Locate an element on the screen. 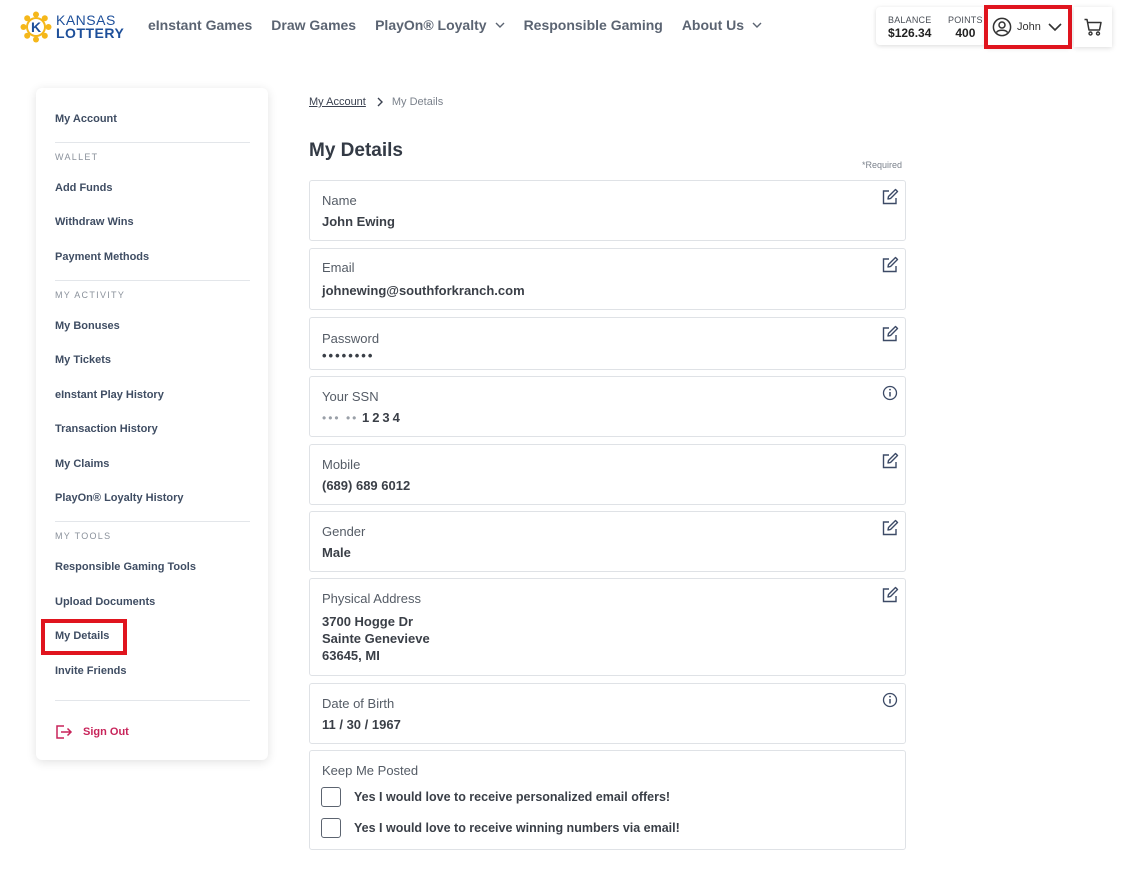 Image resolution: width=1134 pixels, height=886 pixels. sidebar-item-payment-methods: Payment Methods is located at coordinates (102, 257).